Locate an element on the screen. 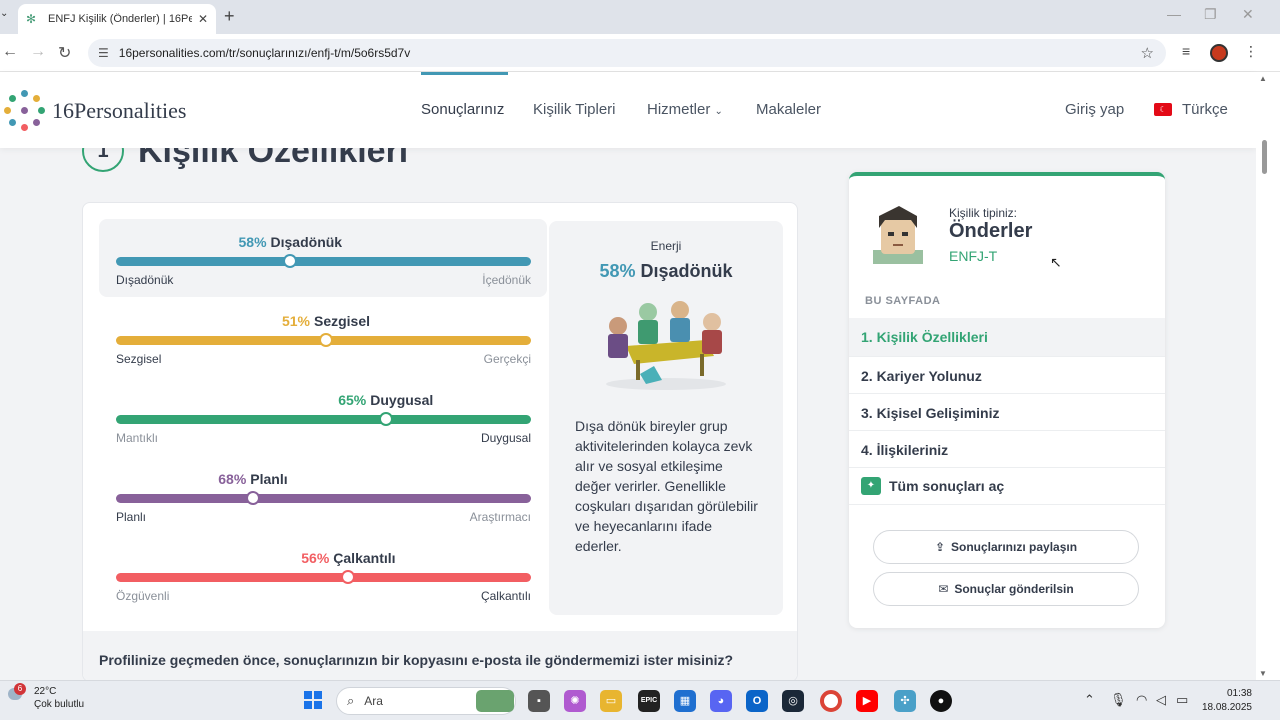  scroll-thumb is located at coordinates (1264, 157).